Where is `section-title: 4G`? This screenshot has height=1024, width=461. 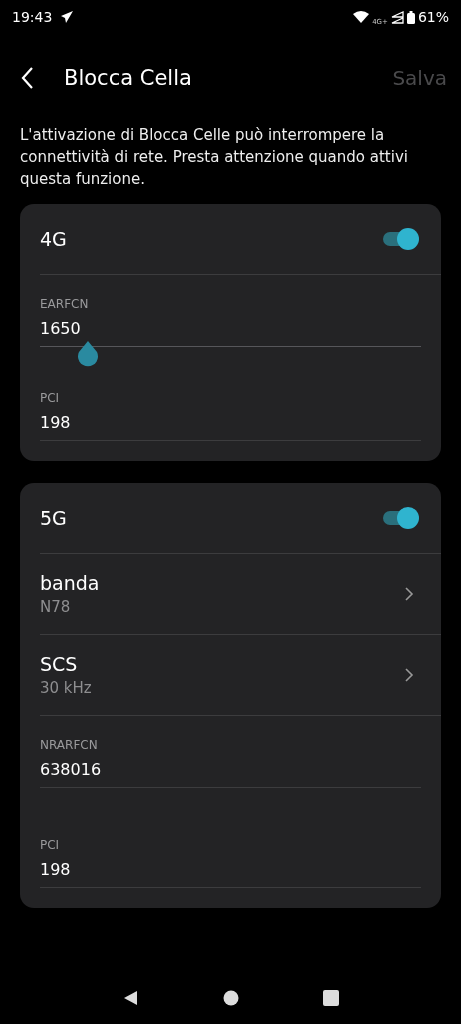
section-title: 4G is located at coordinates (53, 239).